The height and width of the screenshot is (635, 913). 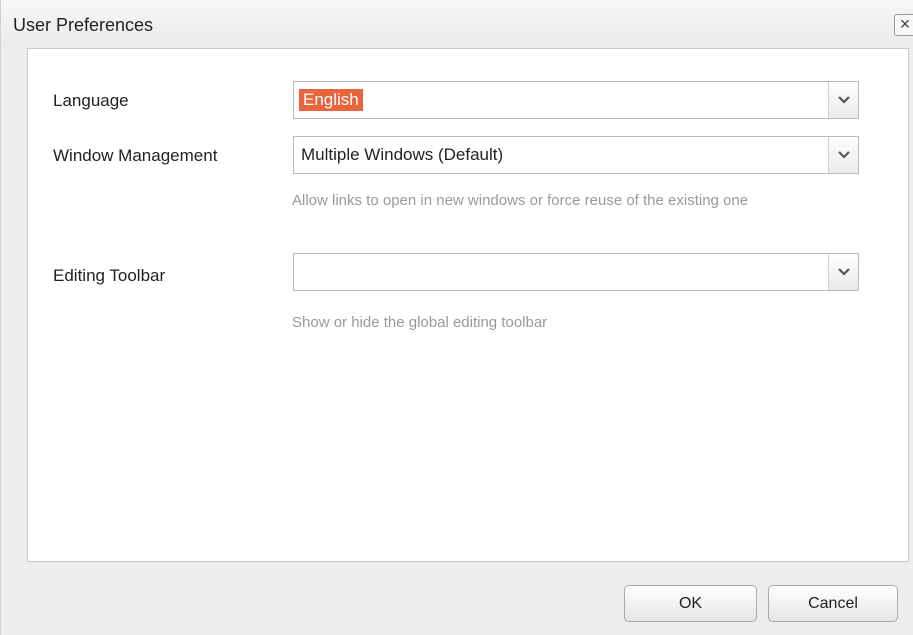 I want to click on close-icon: ×, so click(x=905, y=24).